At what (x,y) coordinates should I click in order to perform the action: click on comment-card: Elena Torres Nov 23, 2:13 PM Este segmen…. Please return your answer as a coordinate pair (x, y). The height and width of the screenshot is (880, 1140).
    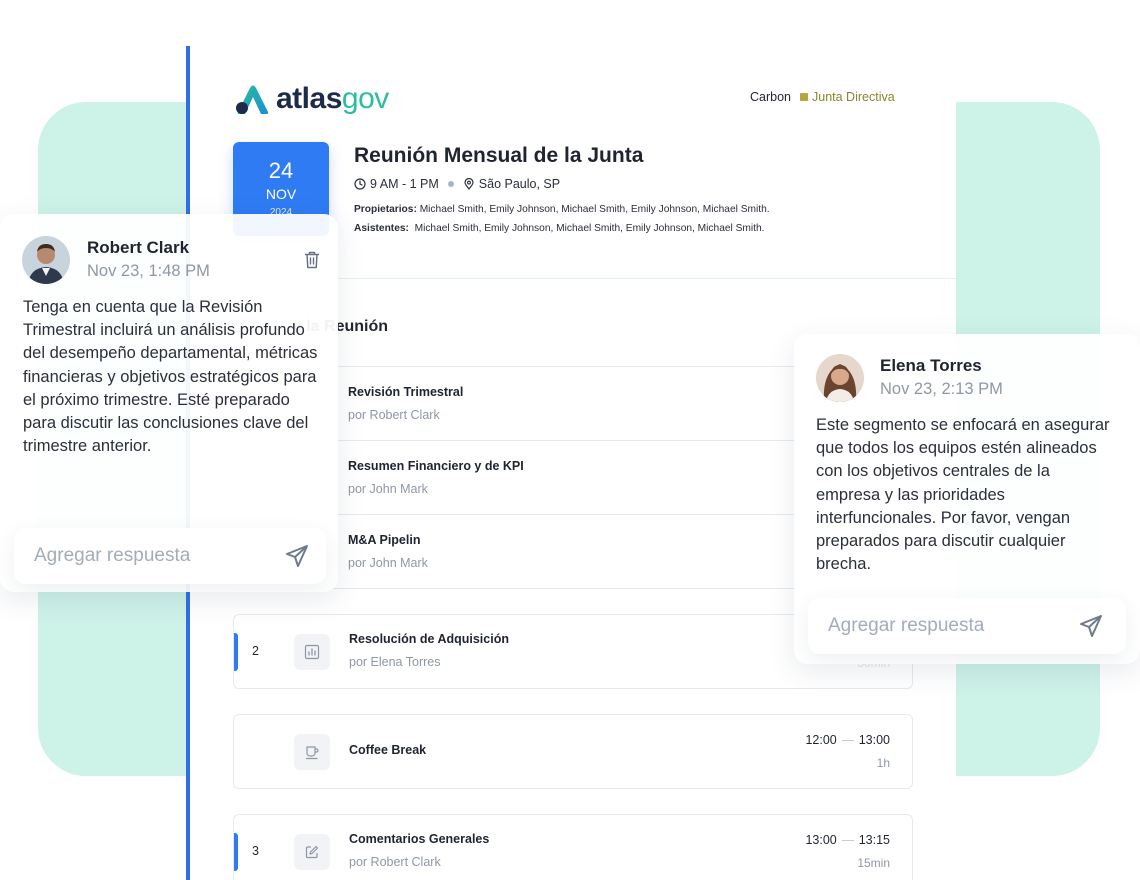
    Looking at the image, I should click on (967, 499).